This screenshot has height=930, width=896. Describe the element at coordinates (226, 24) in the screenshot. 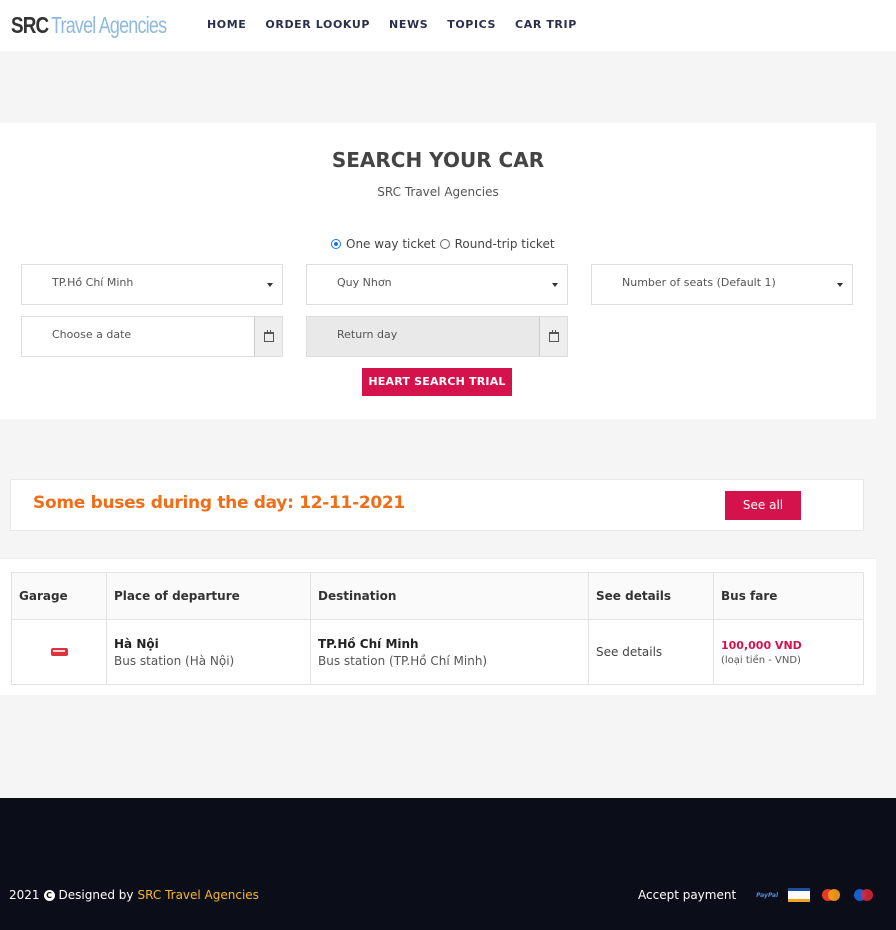

I see `nav-home: HOME` at that location.